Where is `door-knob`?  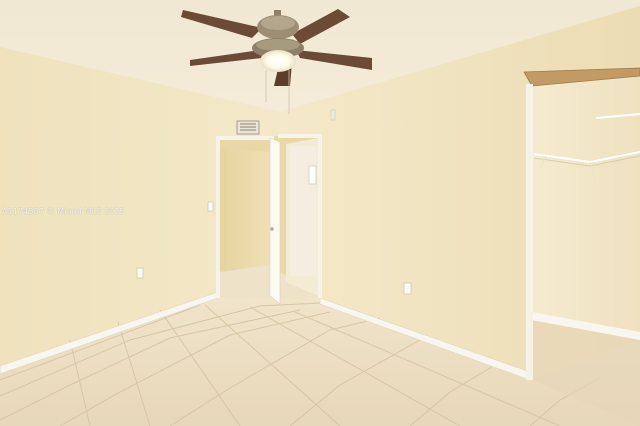
door-knob is located at coordinates (272, 229).